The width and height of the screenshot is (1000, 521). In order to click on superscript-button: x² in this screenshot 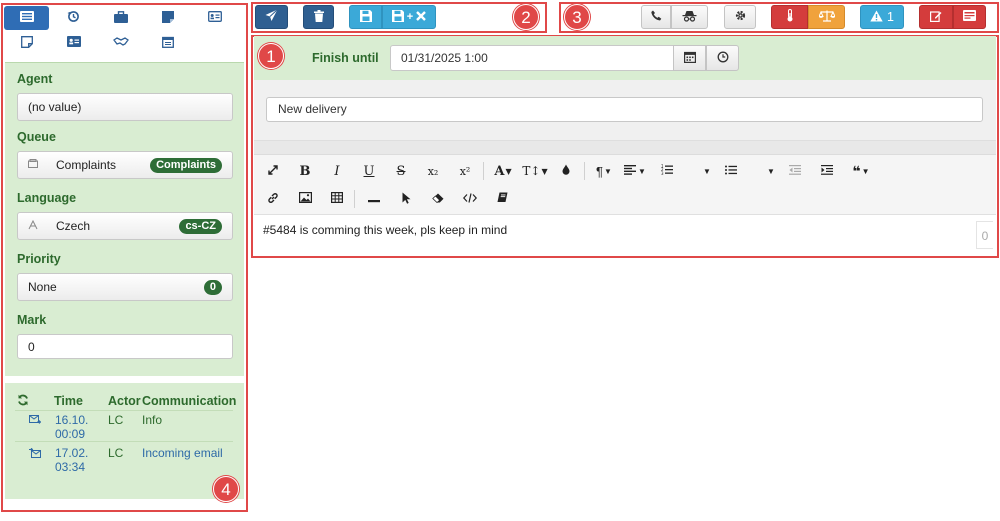, I will do `click(465, 171)`.